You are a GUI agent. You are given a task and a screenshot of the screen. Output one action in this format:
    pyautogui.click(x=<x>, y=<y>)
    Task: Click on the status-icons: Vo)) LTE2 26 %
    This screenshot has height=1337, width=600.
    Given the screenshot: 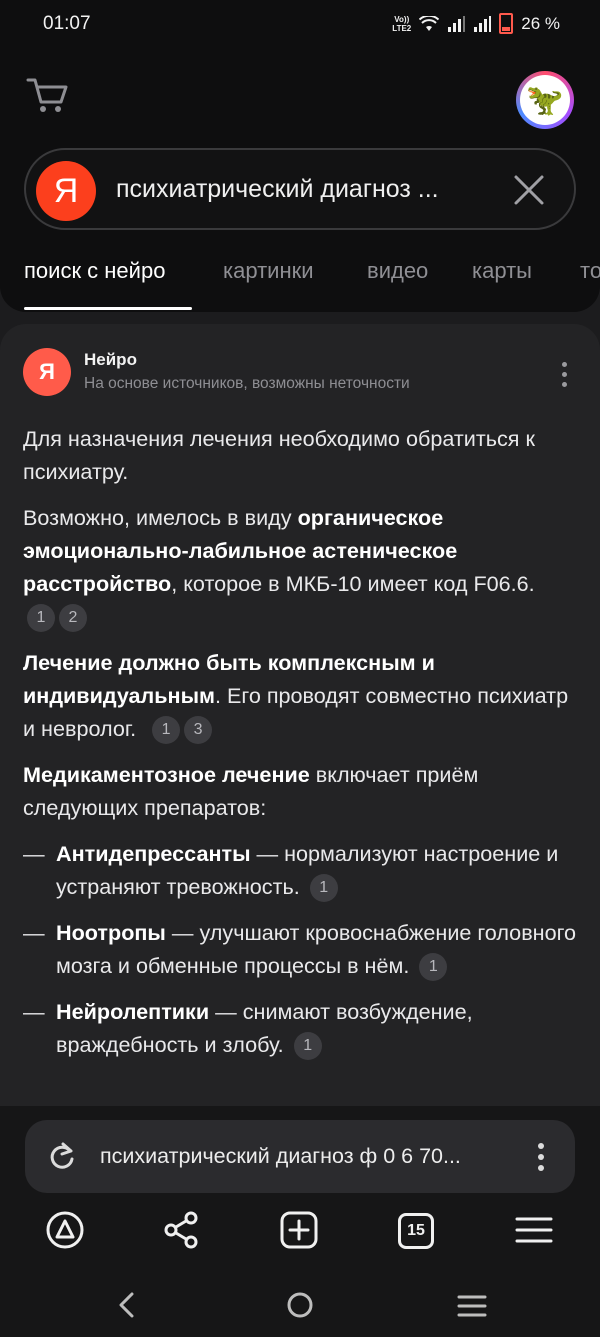 What is the action you would take?
    pyautogui.click(x=476, y=23)
    